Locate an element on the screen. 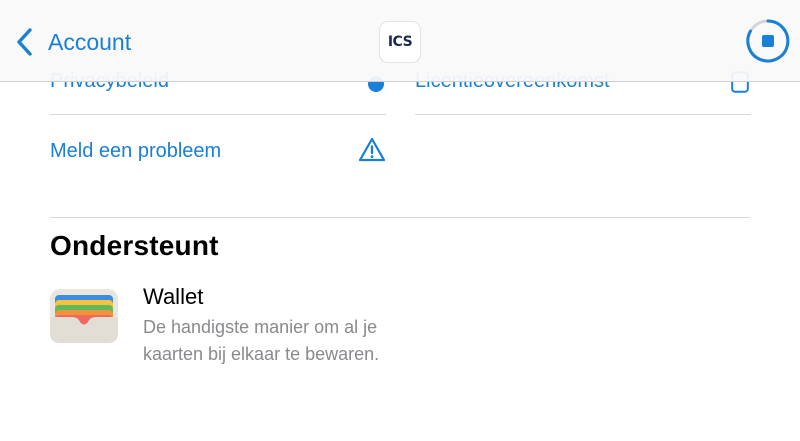 The height and width of the screenshot is (441, 800). app-logo: ICS is located at coordinates (400, 42).